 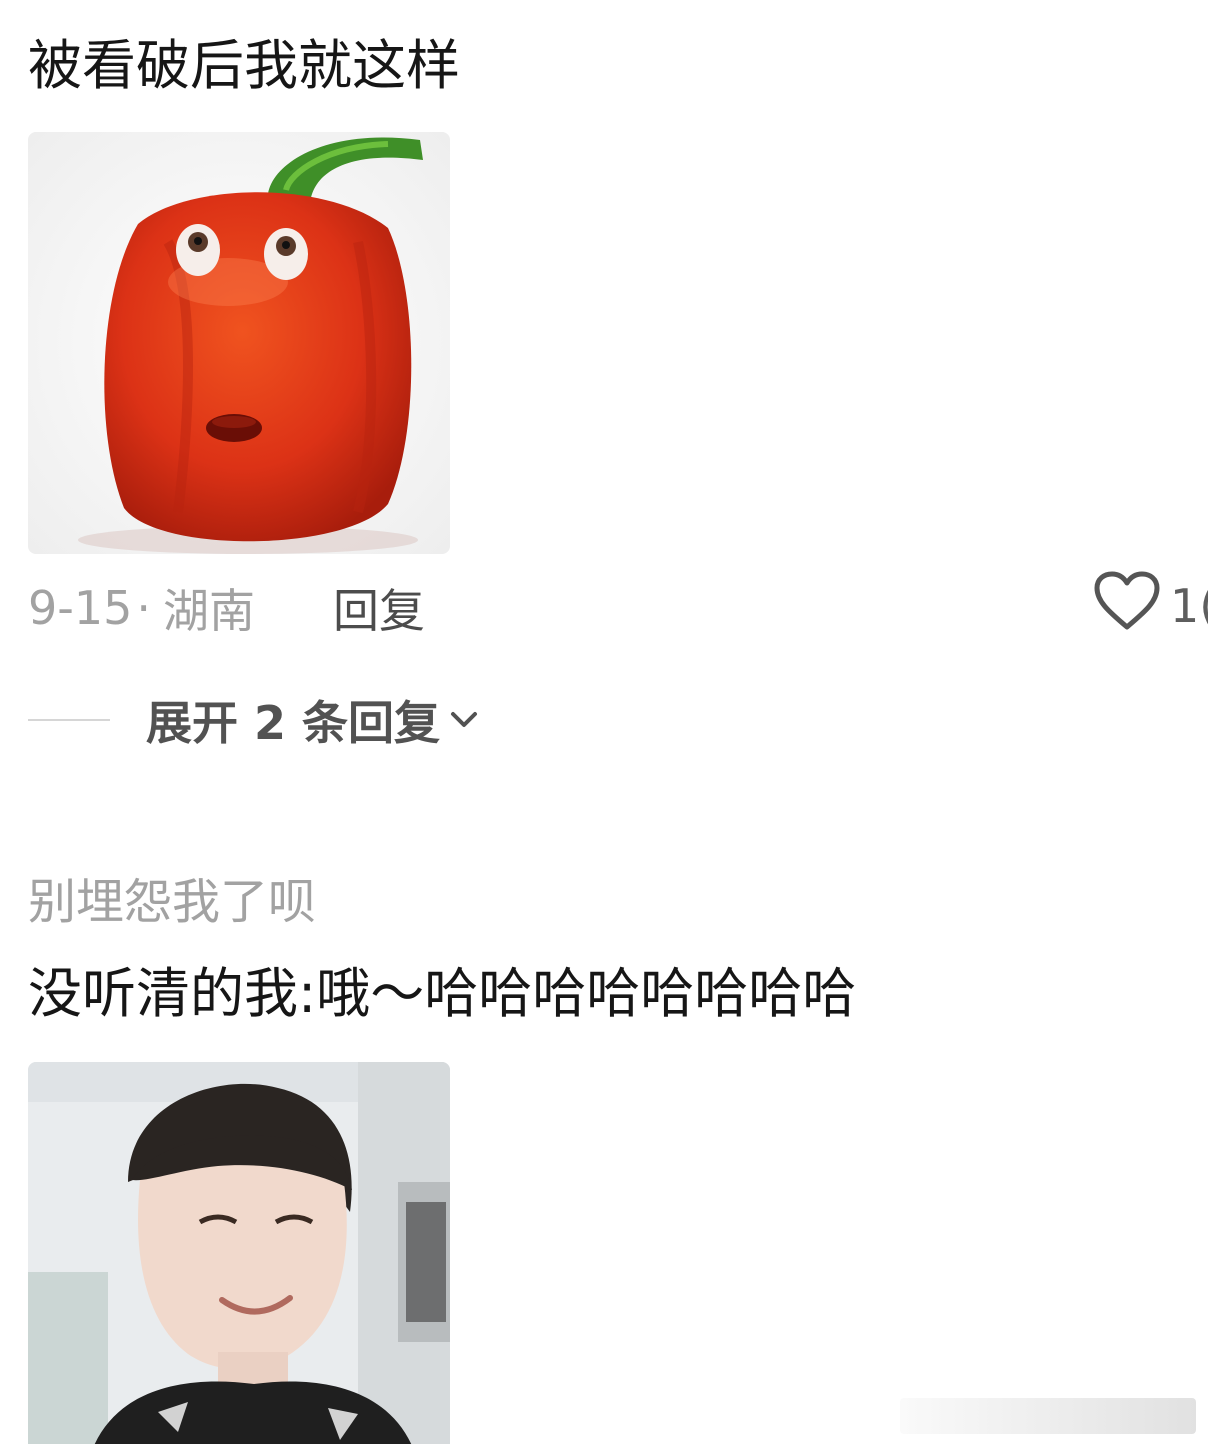 I want to click on comment-username: 别埋怨我了呗, so click(x=172, y=897).